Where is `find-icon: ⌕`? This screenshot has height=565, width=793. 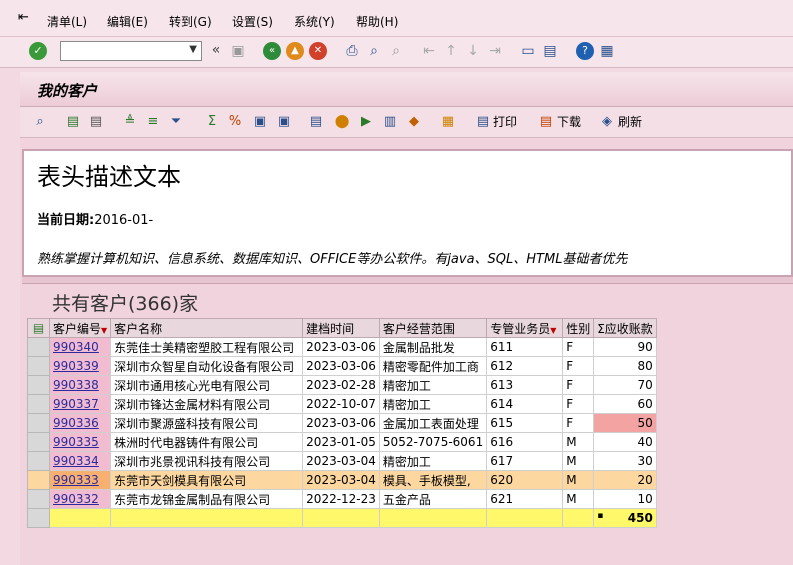 find-icon: ⌕ is located at coordinates (374, 51).